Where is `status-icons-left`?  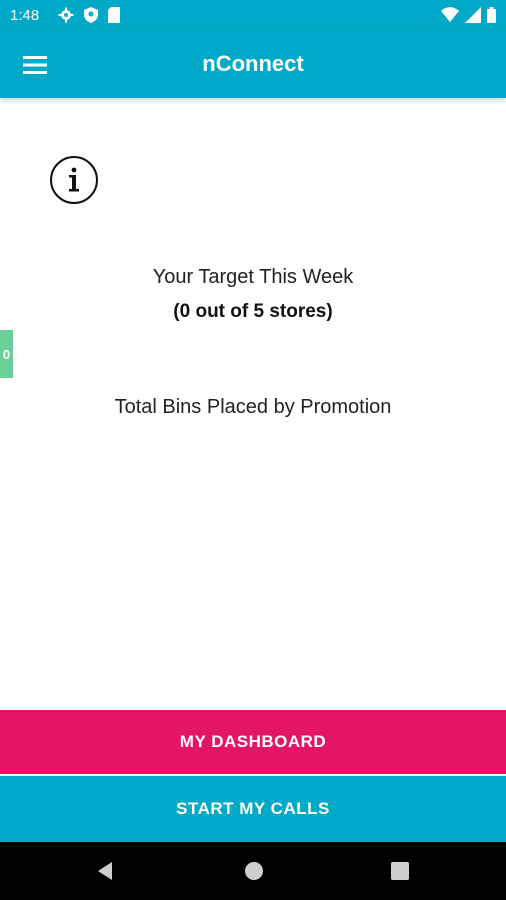
status-icons-left is located at coordinates (89, 15).